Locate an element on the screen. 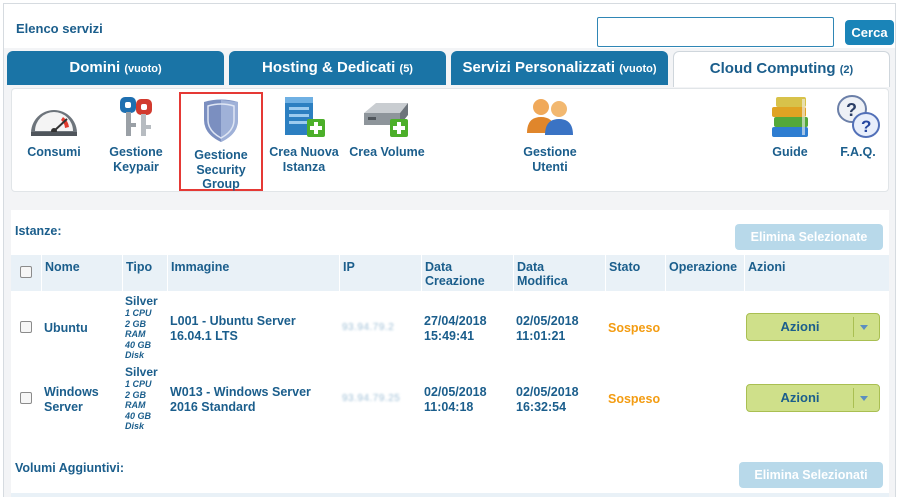  tab-count: (2) is located at coordinates (846, 70).